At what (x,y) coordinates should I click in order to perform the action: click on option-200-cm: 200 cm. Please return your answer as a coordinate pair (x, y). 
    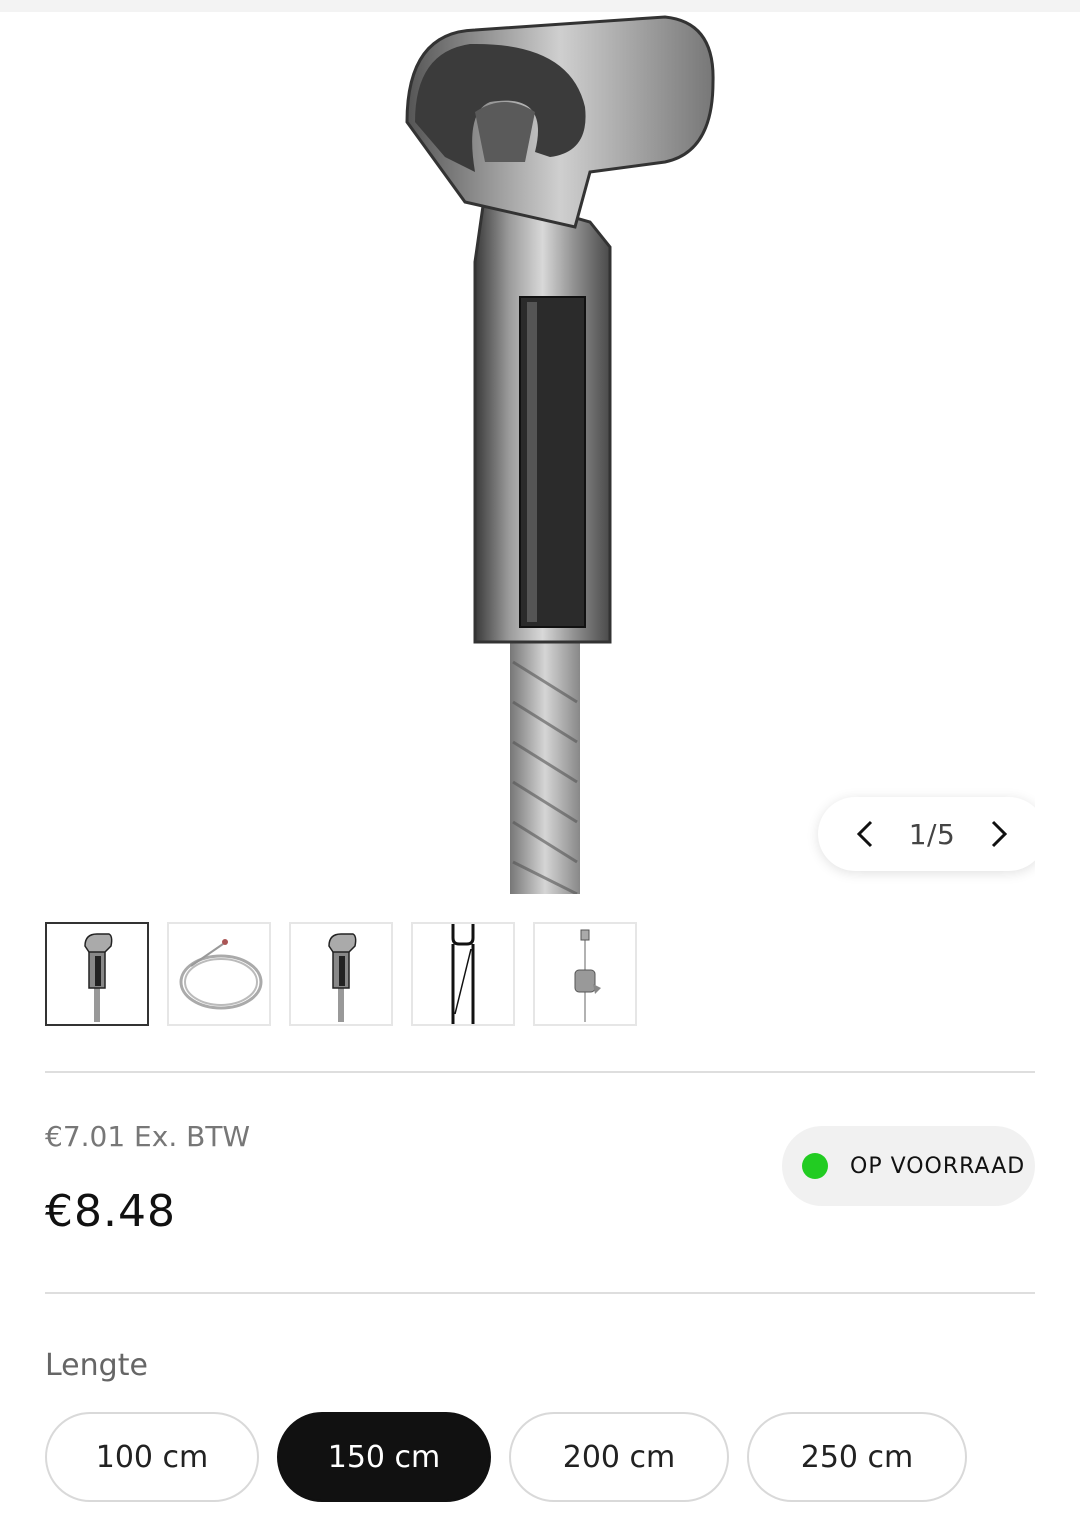
    Looking at the image, I should click on (619, 1457).